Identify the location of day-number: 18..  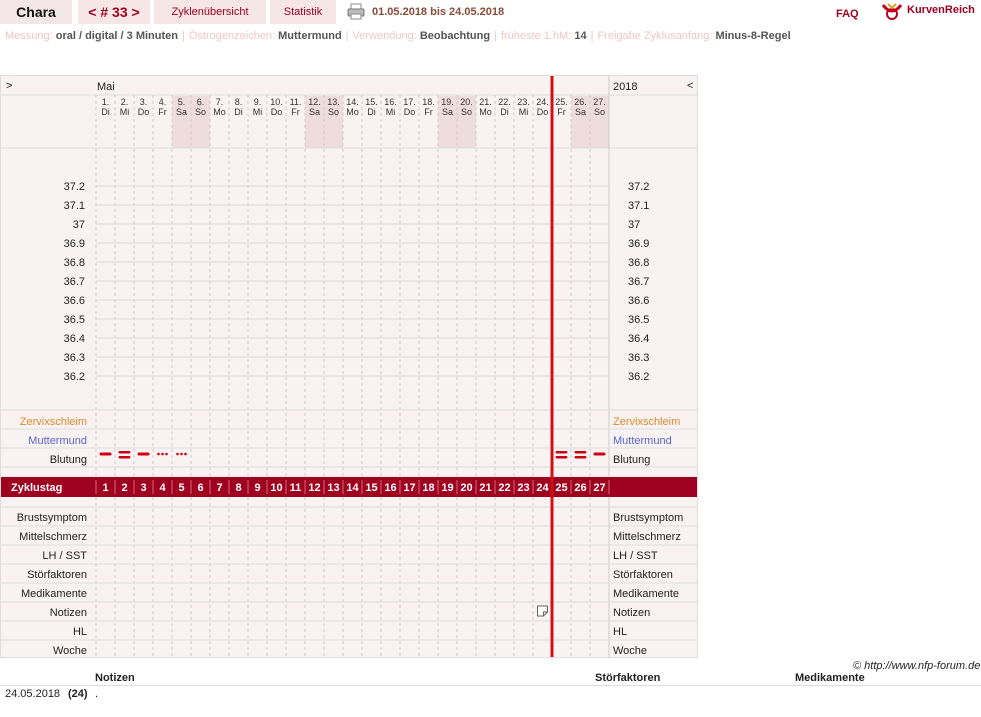
(428, 102).